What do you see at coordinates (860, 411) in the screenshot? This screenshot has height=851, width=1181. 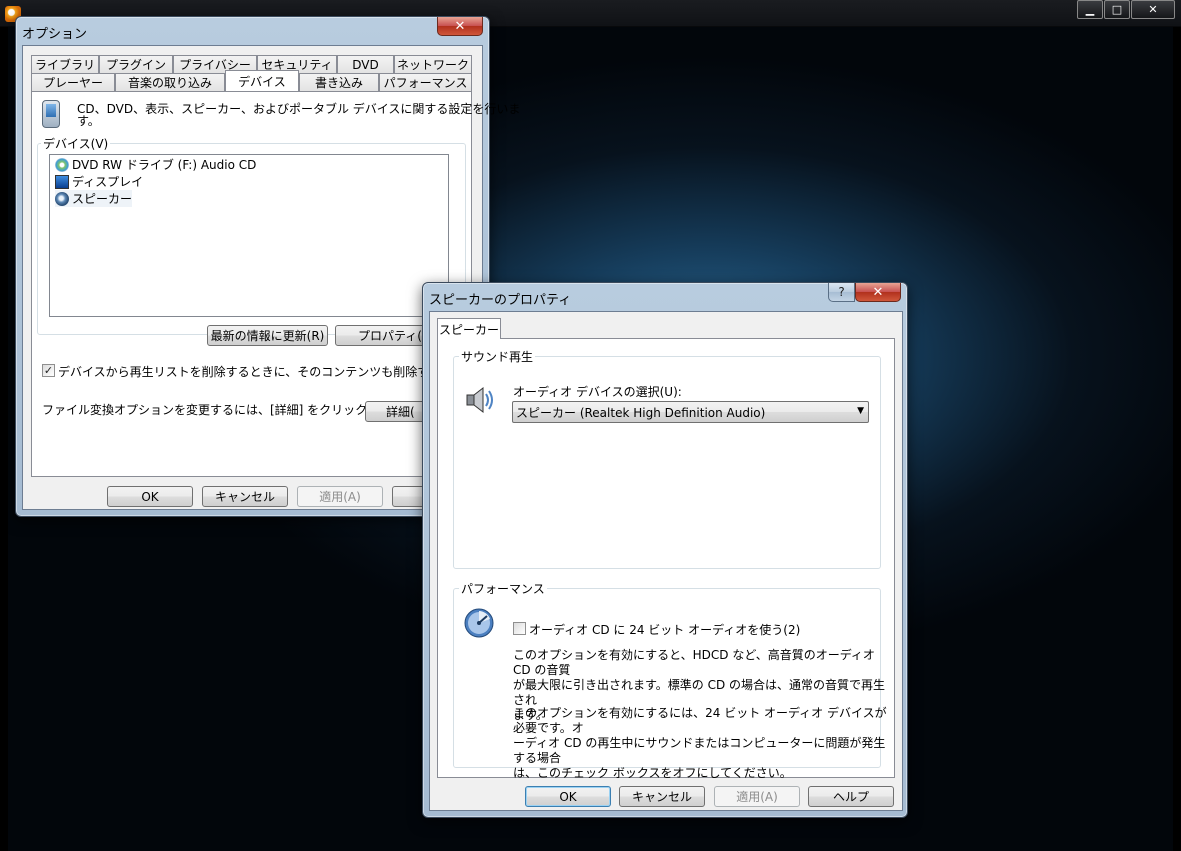 I see `chevron-down-icon: ▼` at bounding box center [860, 411].